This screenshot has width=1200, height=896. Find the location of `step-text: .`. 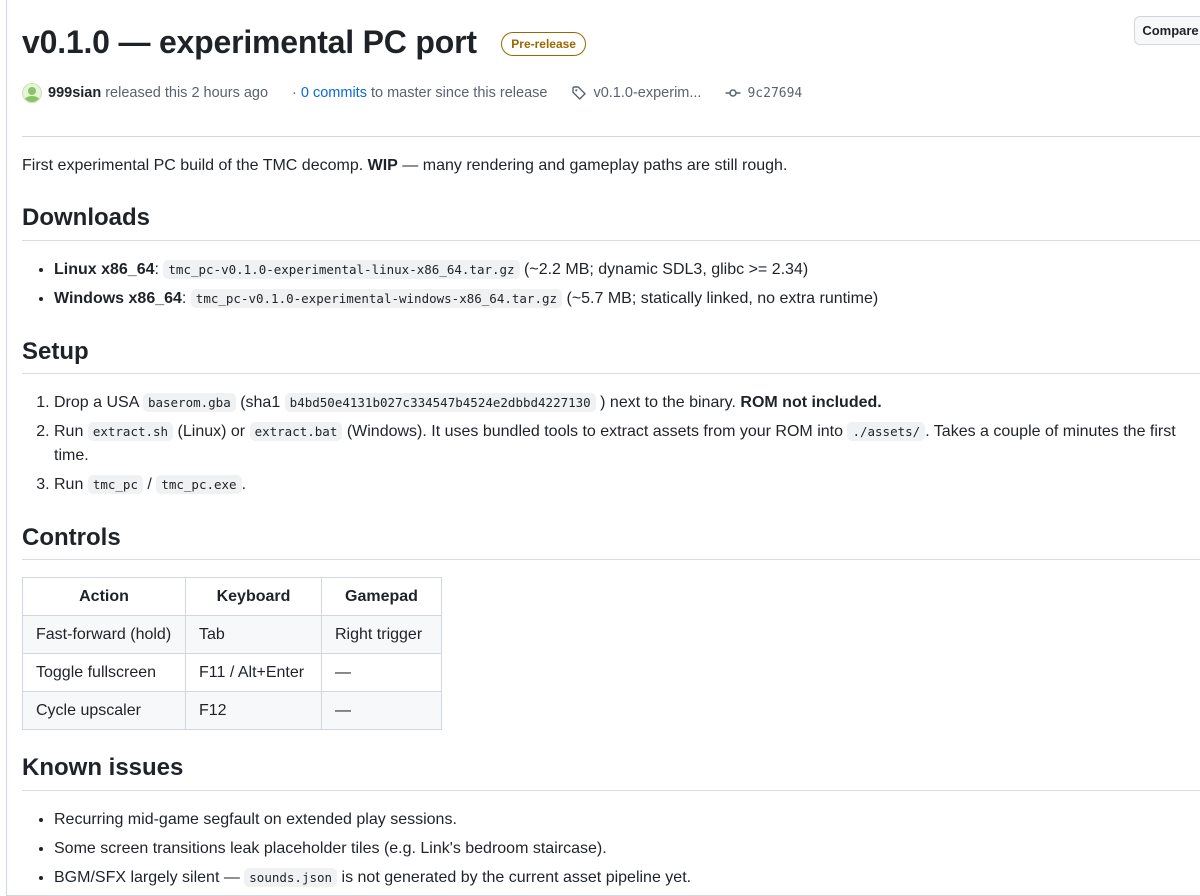

step-text: . is located at coordinates (244, 484).